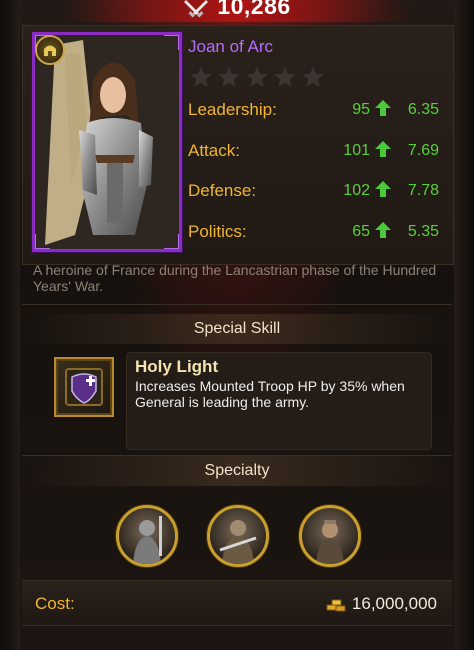  I want to click on stat-label-leadership: Leadership:, so click(232, 109).